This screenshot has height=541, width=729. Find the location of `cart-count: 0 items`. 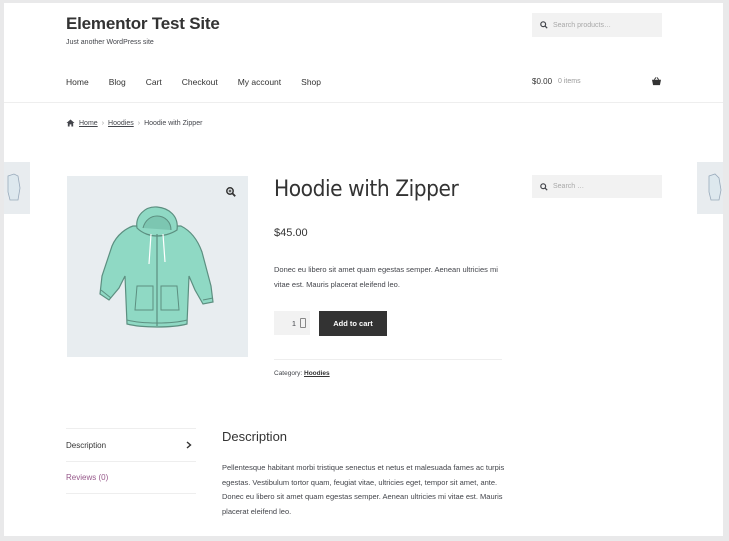

cart-count: 0 items is located at coordinates (569, 81).